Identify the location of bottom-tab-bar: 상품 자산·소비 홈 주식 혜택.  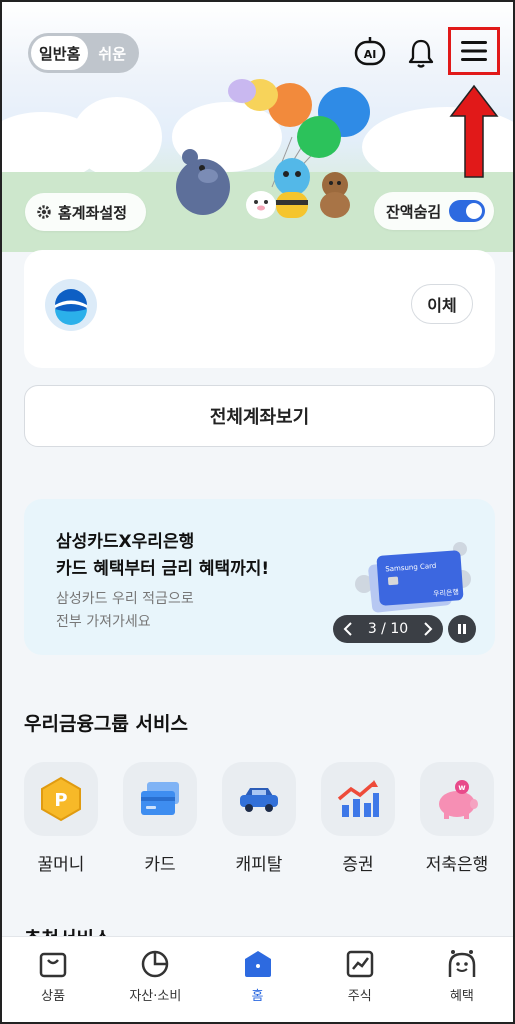
(257, 979).